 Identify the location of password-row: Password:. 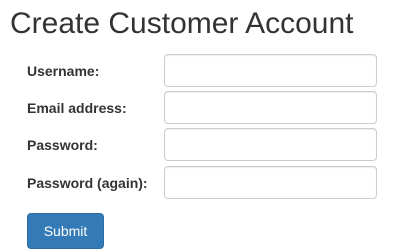
(199, 145).